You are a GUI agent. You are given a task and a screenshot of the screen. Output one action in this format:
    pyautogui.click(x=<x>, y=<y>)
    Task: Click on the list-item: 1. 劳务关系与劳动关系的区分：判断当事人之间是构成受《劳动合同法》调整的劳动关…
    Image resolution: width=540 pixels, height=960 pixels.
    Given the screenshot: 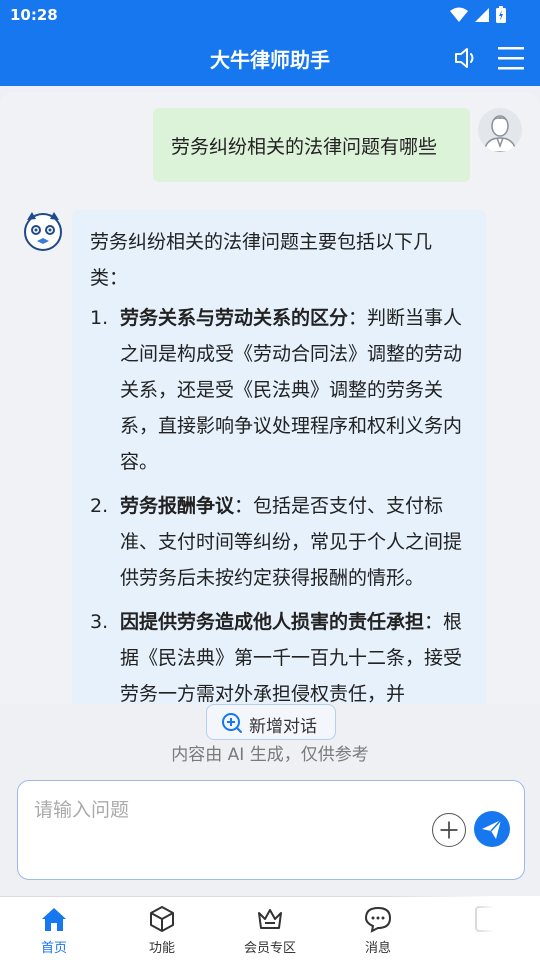 What is the action you would take?
    pyautogui.click(x=278, y=390)
    